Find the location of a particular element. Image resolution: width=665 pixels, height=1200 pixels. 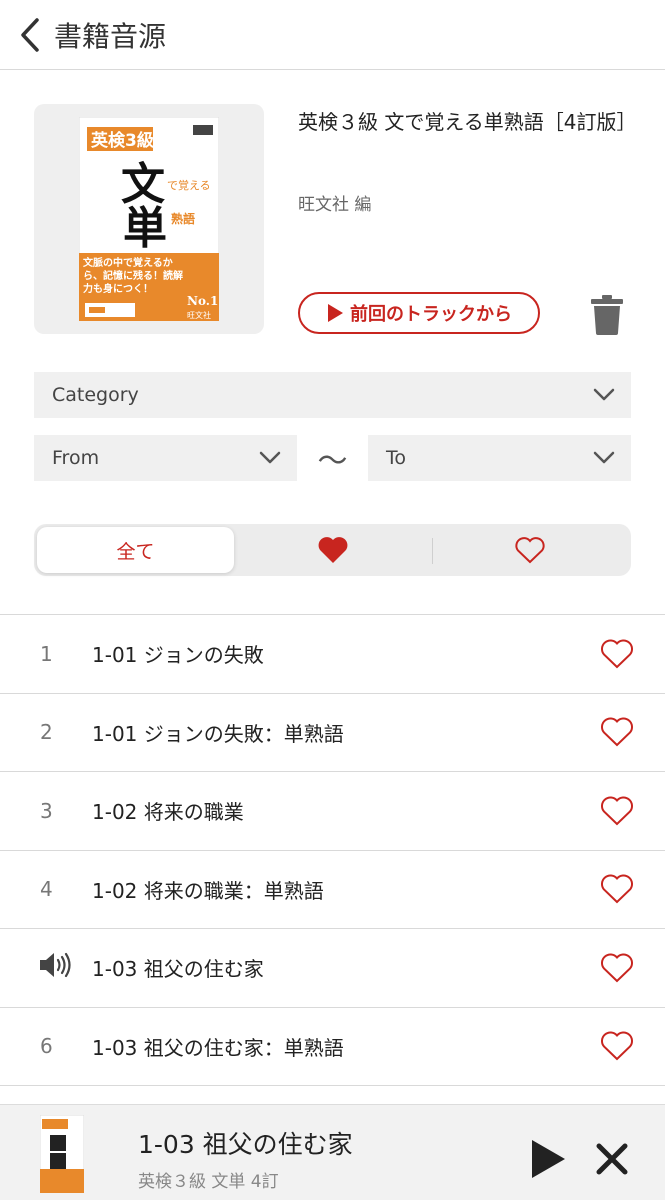

track-row: 6 1-03 祖父の住む家：単熟語 is located at coordinates (332, 1047).